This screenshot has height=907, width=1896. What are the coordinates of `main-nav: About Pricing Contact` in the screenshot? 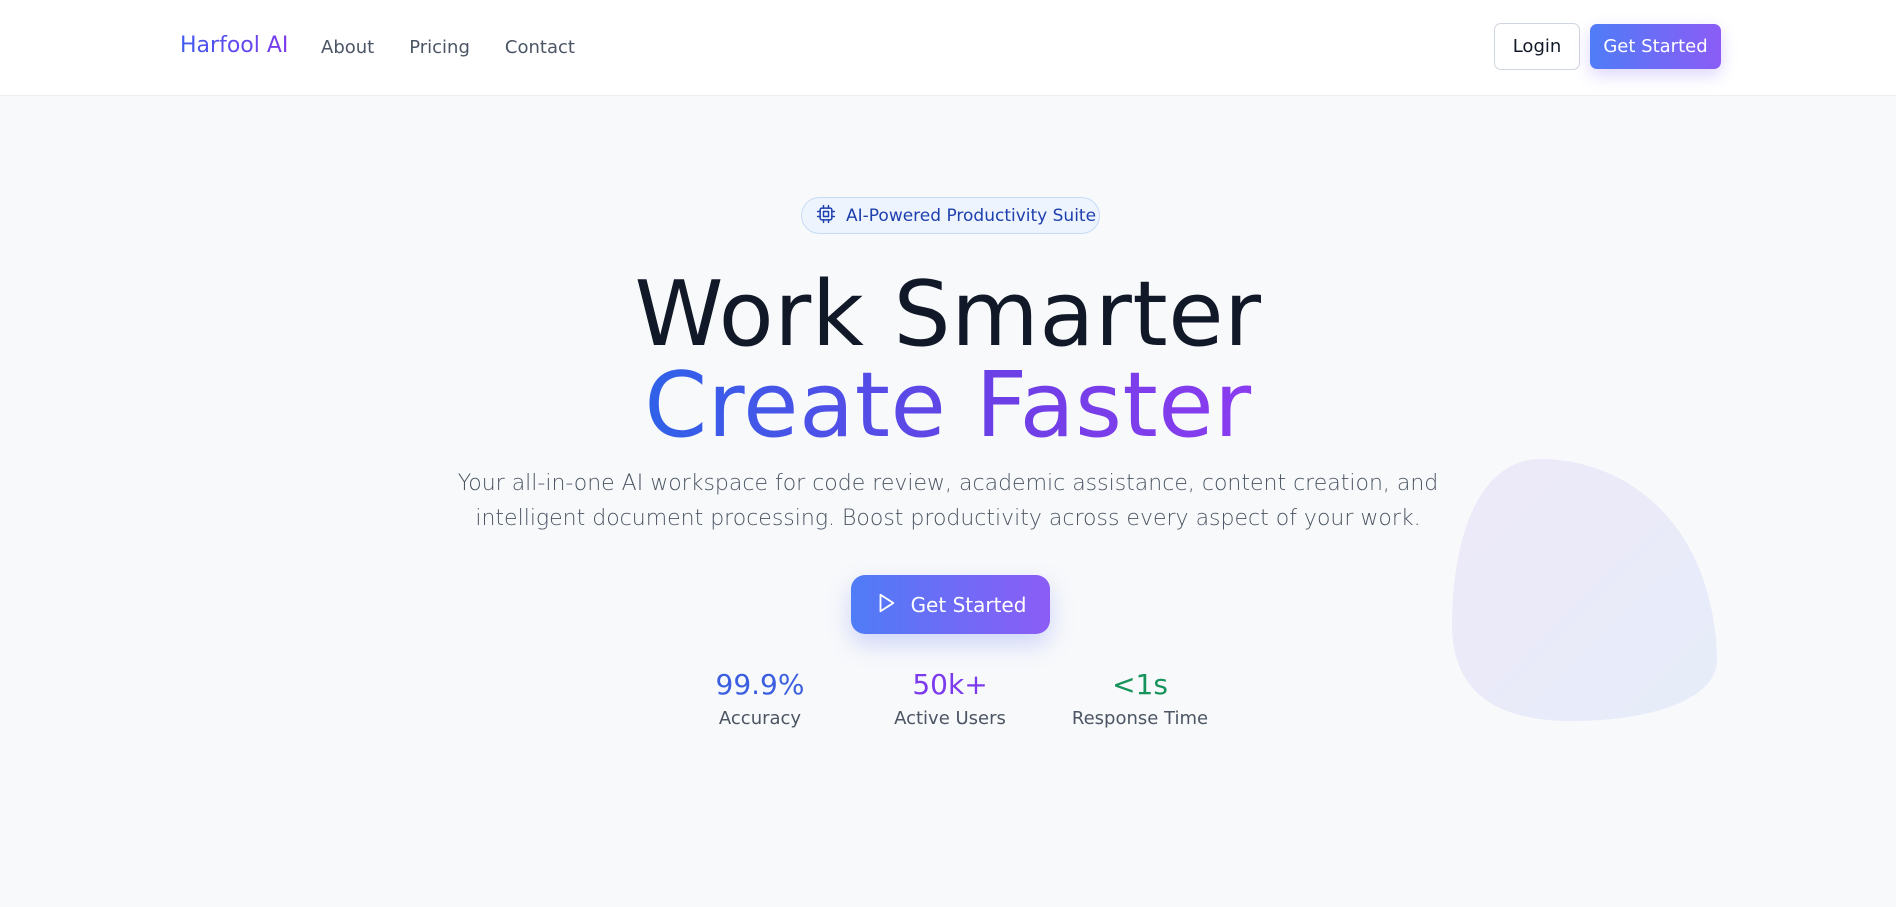 It's located at (448, 47).